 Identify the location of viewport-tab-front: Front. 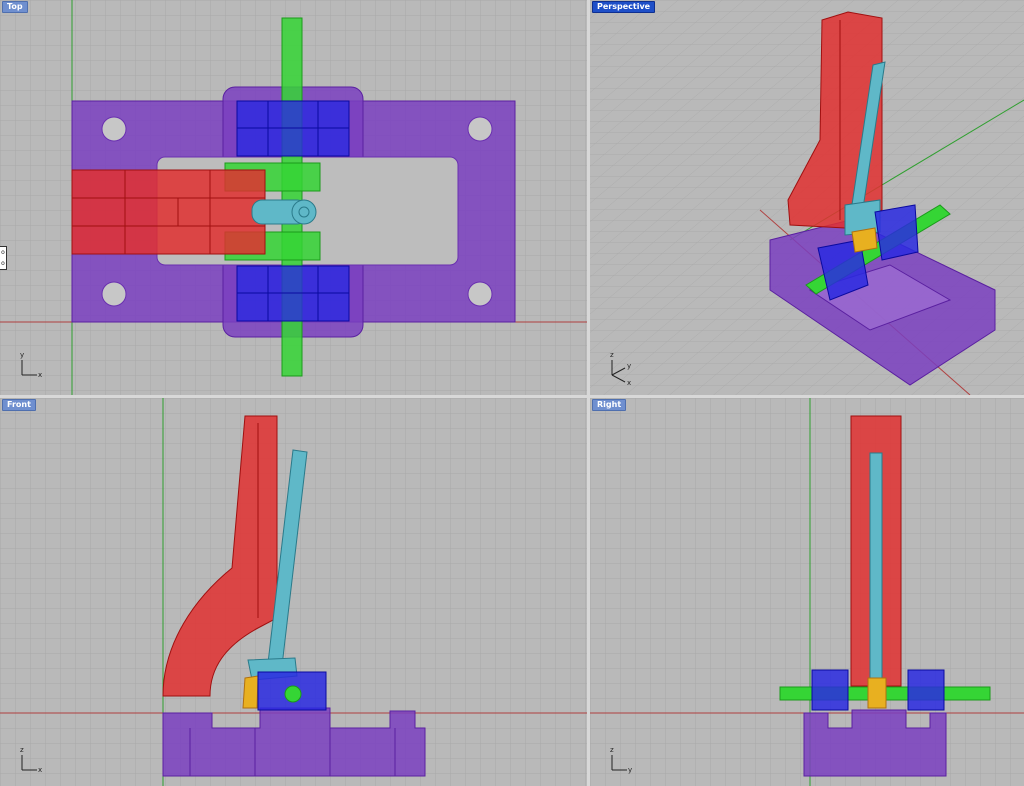
(19, 405).